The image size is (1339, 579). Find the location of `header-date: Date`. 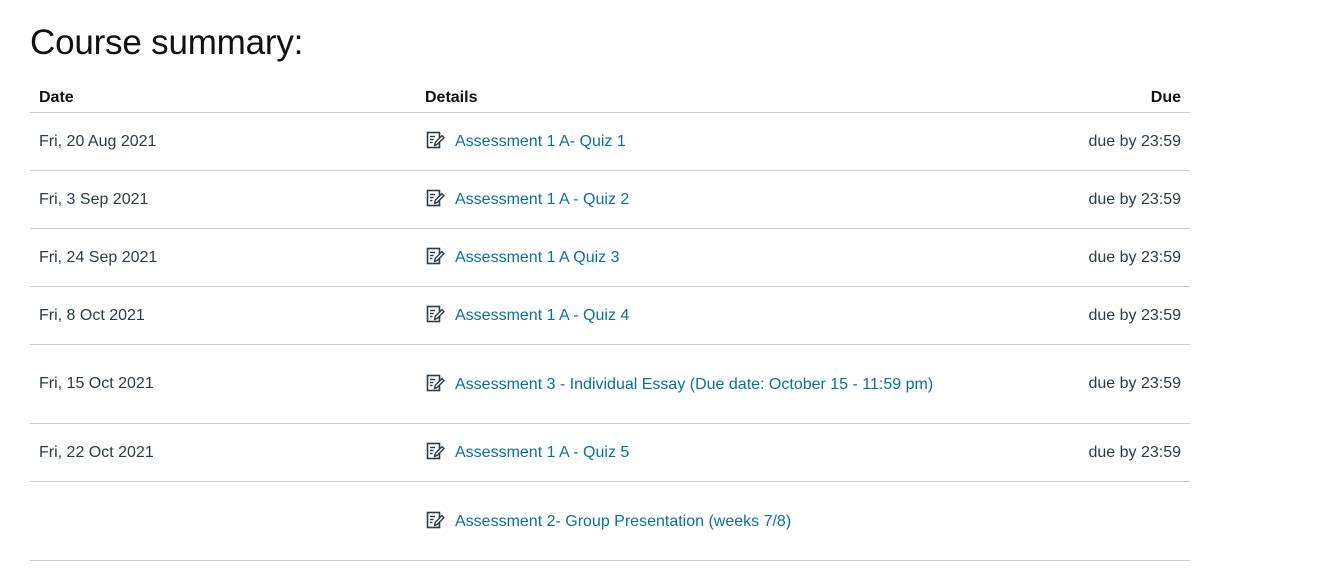

header-date: Date is located at coordinates (223, 98).